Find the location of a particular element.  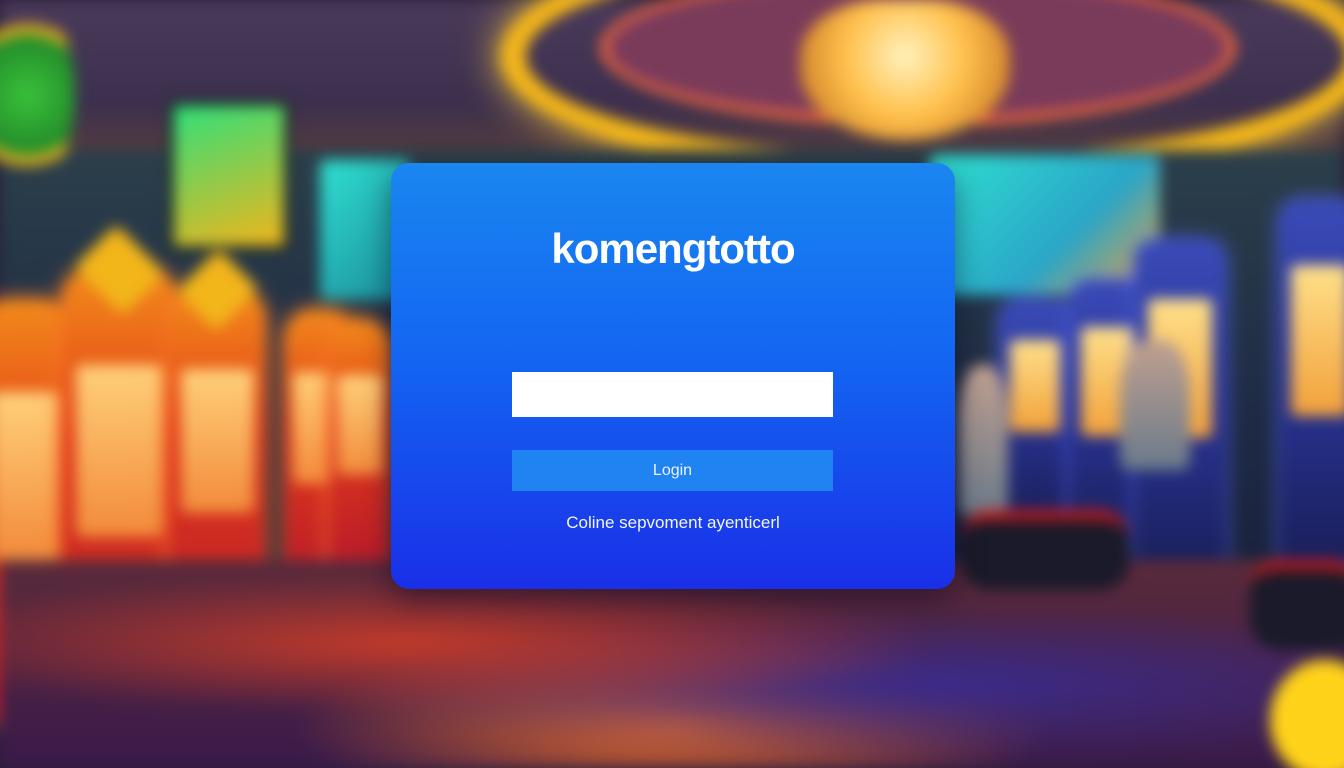

login-button: Login is located at coordinates (672, 470).